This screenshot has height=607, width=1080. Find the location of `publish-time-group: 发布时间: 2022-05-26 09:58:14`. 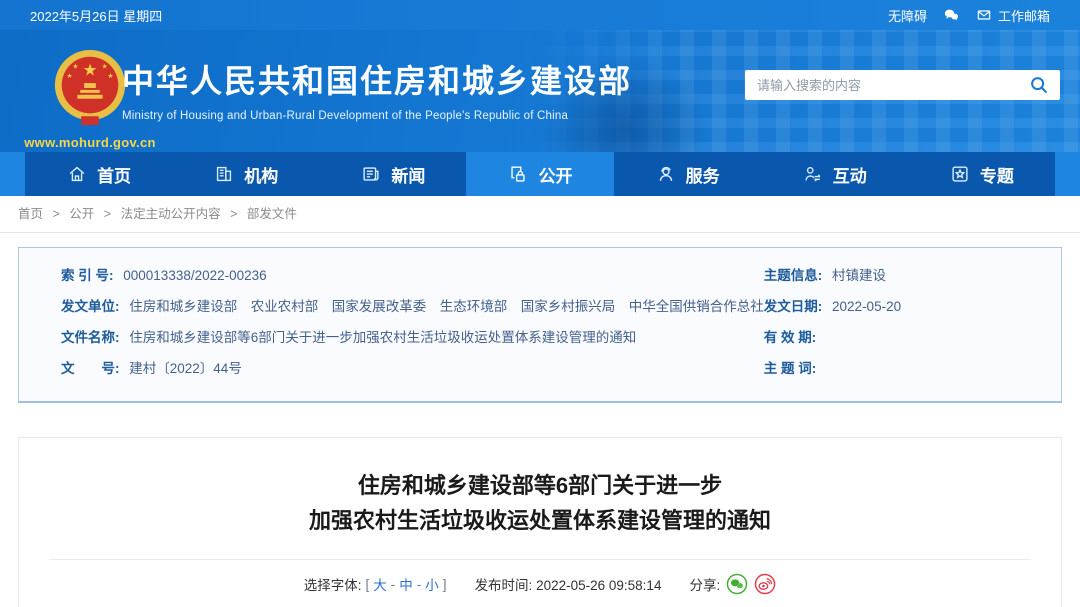

publish-time-group: 发布时间: 2022-05-26 09:58:14 is located at coordinates (568, 584).